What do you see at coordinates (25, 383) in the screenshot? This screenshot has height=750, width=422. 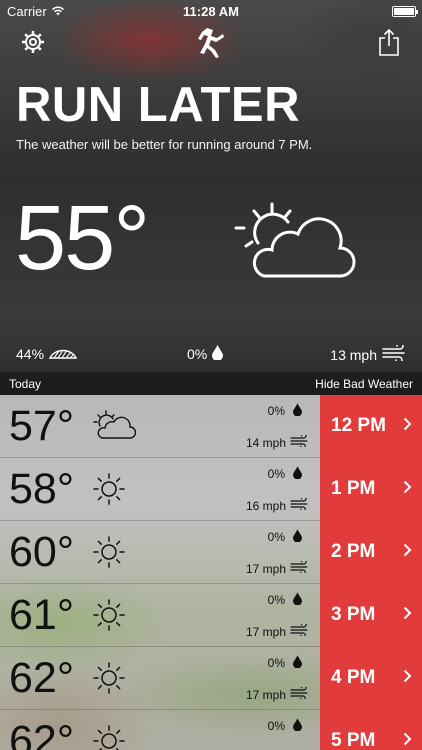 I see `today-label: Today` at bounding box center [25, 383].